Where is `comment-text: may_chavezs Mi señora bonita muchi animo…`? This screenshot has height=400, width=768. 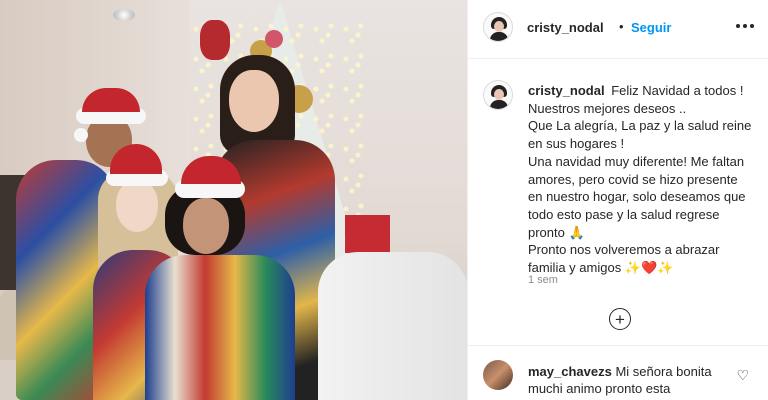
comment-text: may_chavezs Mi señora bonita muchi animo… is located at coordinates (628, 380).